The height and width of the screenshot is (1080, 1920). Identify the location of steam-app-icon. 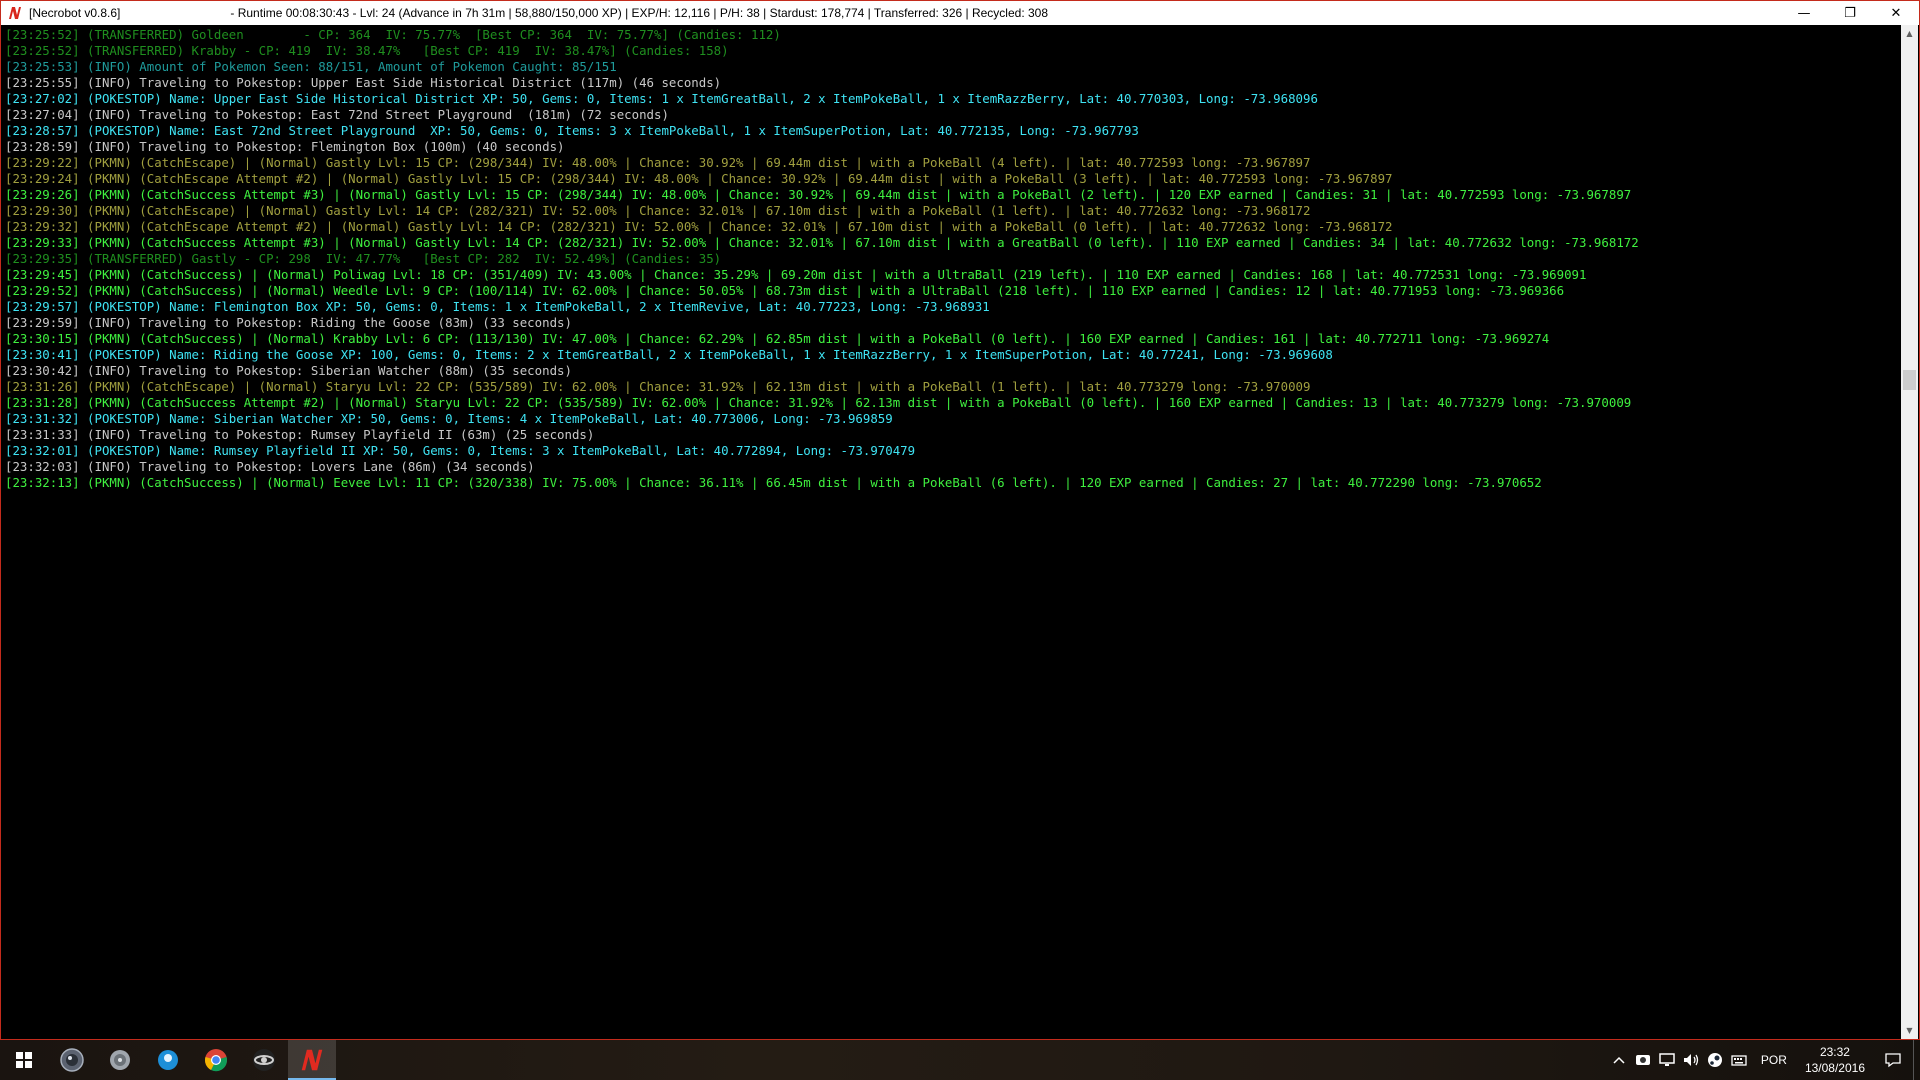
(264, 1060).